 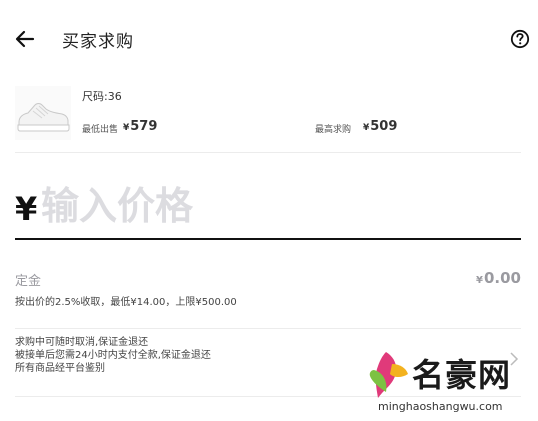 What do you see at coordinates (333, 130) in the screenshot?
I see `highest-buy-label: 最高求购` at bounding box center [333, 130].